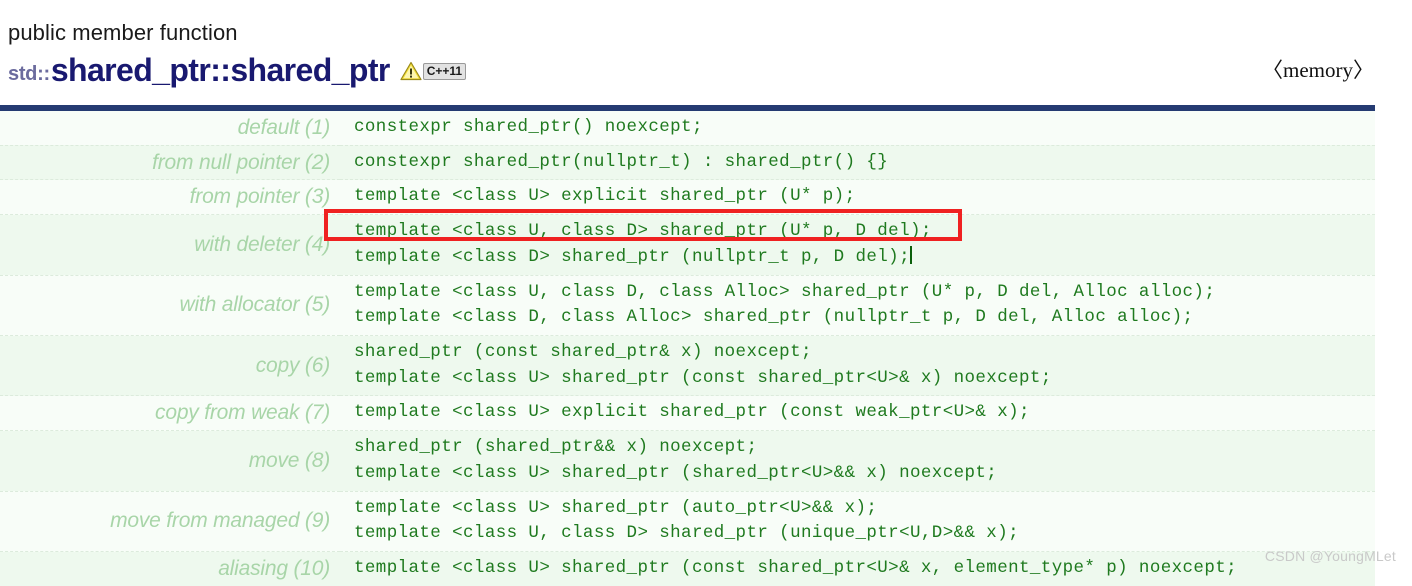 The width and height of the screenshot is (1412, 586). What do you see at coordinates (857, 126) in the screenshot?
I see `signature-code: constexpr shared_ptr() noexcept;` at bounding box center [857, 126].